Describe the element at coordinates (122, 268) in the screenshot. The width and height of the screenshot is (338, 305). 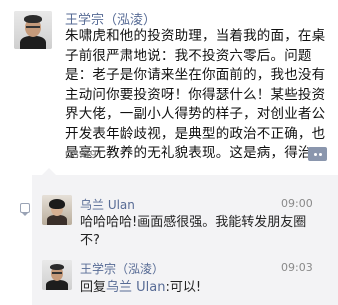
I see `comment-author-name: 王学宗（泓淩）` at that location.